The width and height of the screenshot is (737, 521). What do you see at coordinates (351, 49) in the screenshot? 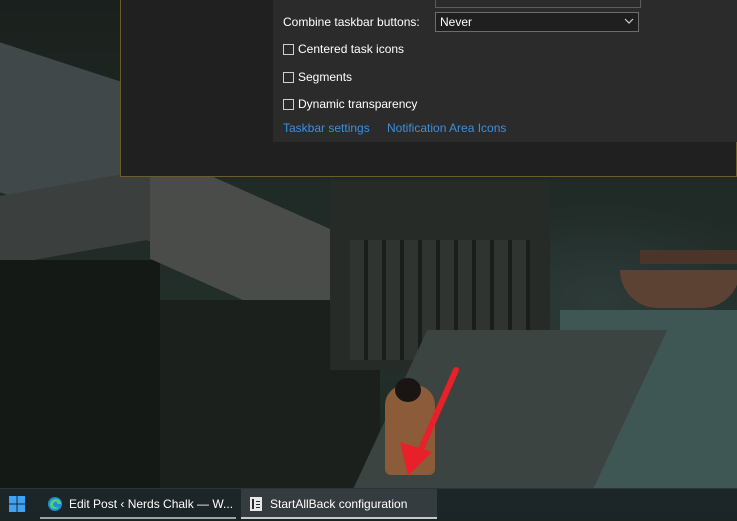
I see `centered-task-icons-label: Centered task icons` at bounding box center [351, 49].